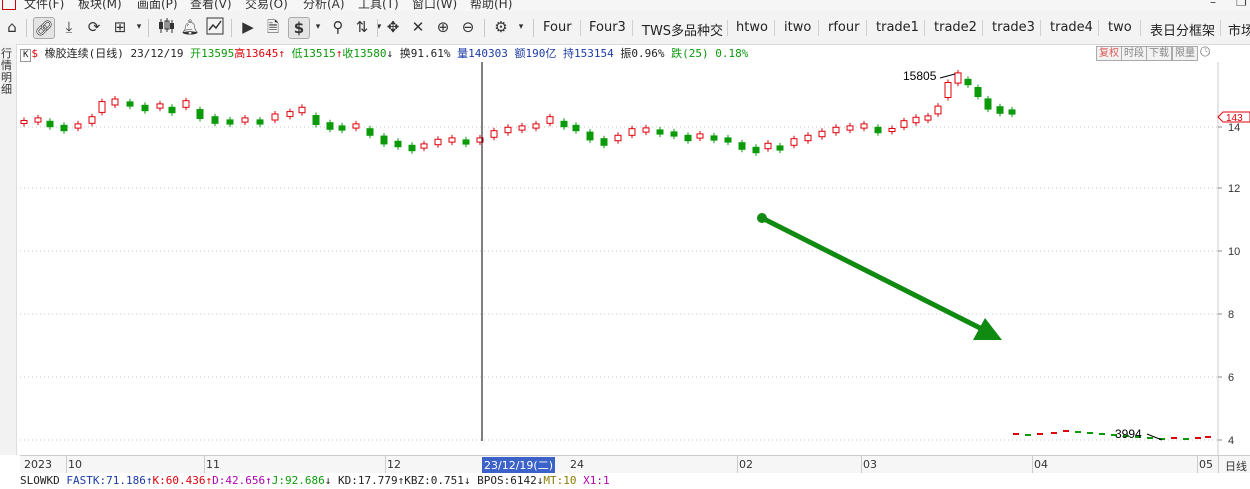 The height and width of the screenshot is (489, 1250). What do you see at coordinates (843, 27) in the screenshot?
I see `tab-rfour: rfour` at bounding box center [843, 27].